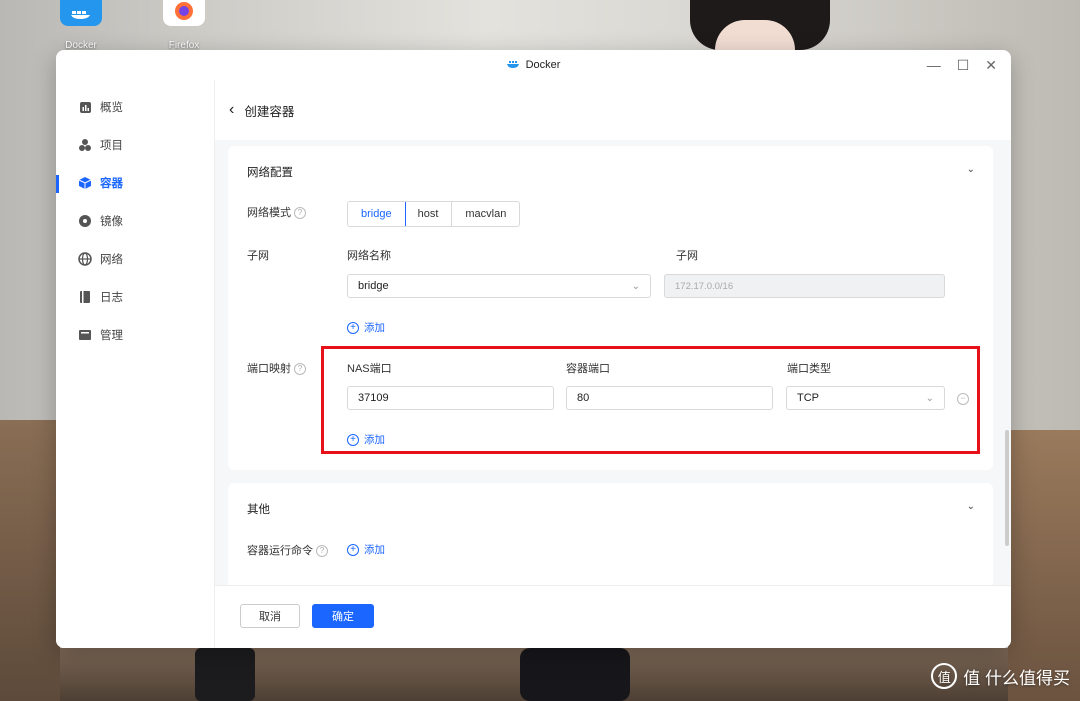 Image resolution: width=1080 pixels, height=701 pixels. I want to click on network-section-title: 网络配置, so click(270, 173).